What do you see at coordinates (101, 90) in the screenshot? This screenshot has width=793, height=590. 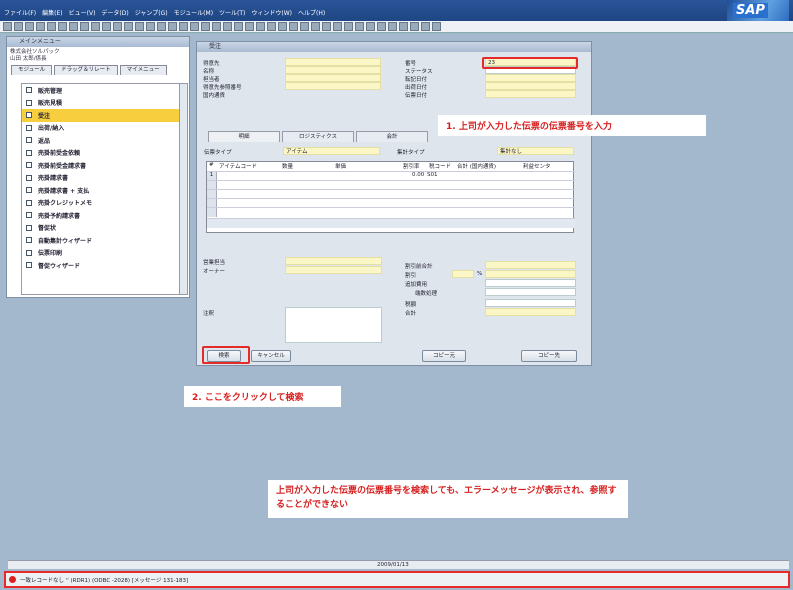 I see `module-sales: 販売管理` at bounding box center [101, 90].